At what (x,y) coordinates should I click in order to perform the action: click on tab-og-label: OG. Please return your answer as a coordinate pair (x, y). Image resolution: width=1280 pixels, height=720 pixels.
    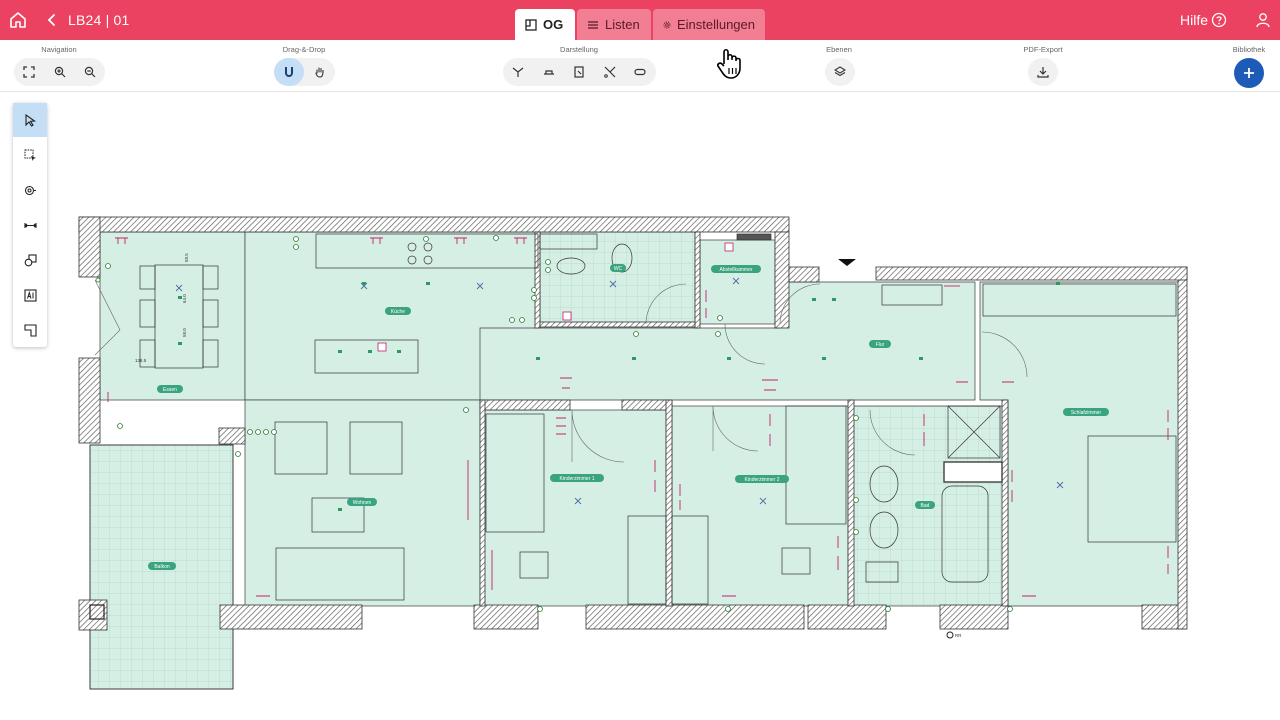
    Looking at the image, I should click on (553, 24).